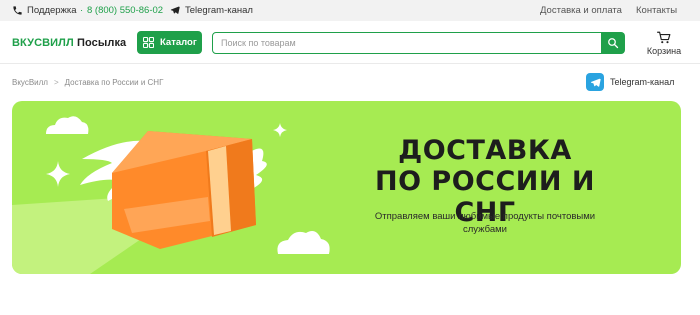 This screenshot has width=700, height=315. What do you see at coordinates (350, 63) in the screenshot?
I see `header-divider` at bounding box center [350, 63].